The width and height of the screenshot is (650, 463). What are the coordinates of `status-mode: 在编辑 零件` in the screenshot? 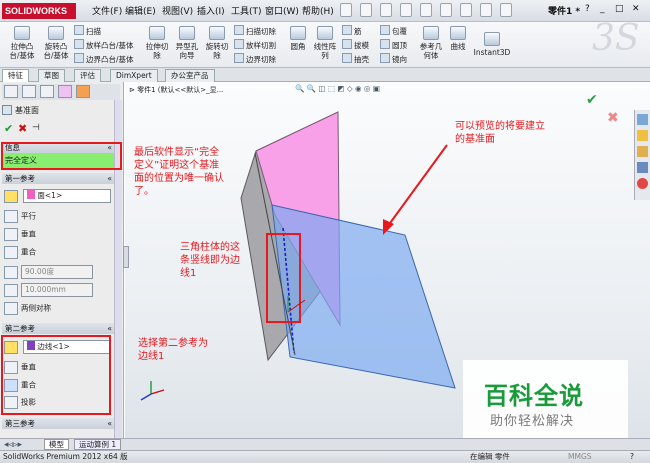 It's located at (490, 456).